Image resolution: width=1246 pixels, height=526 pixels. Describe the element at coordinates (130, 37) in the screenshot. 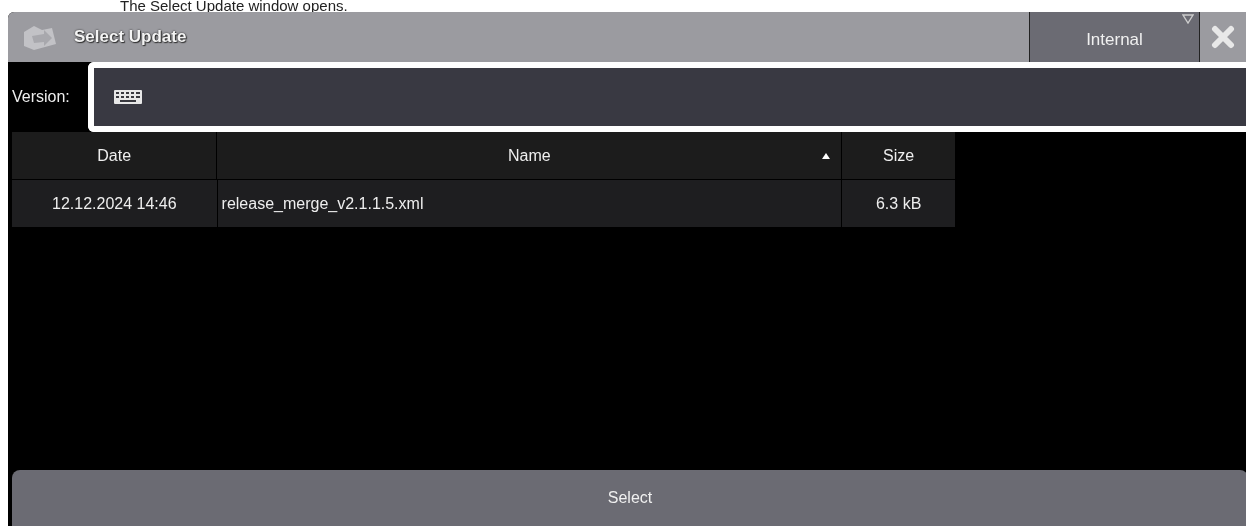

I see `window-title: Select Update` at that location.